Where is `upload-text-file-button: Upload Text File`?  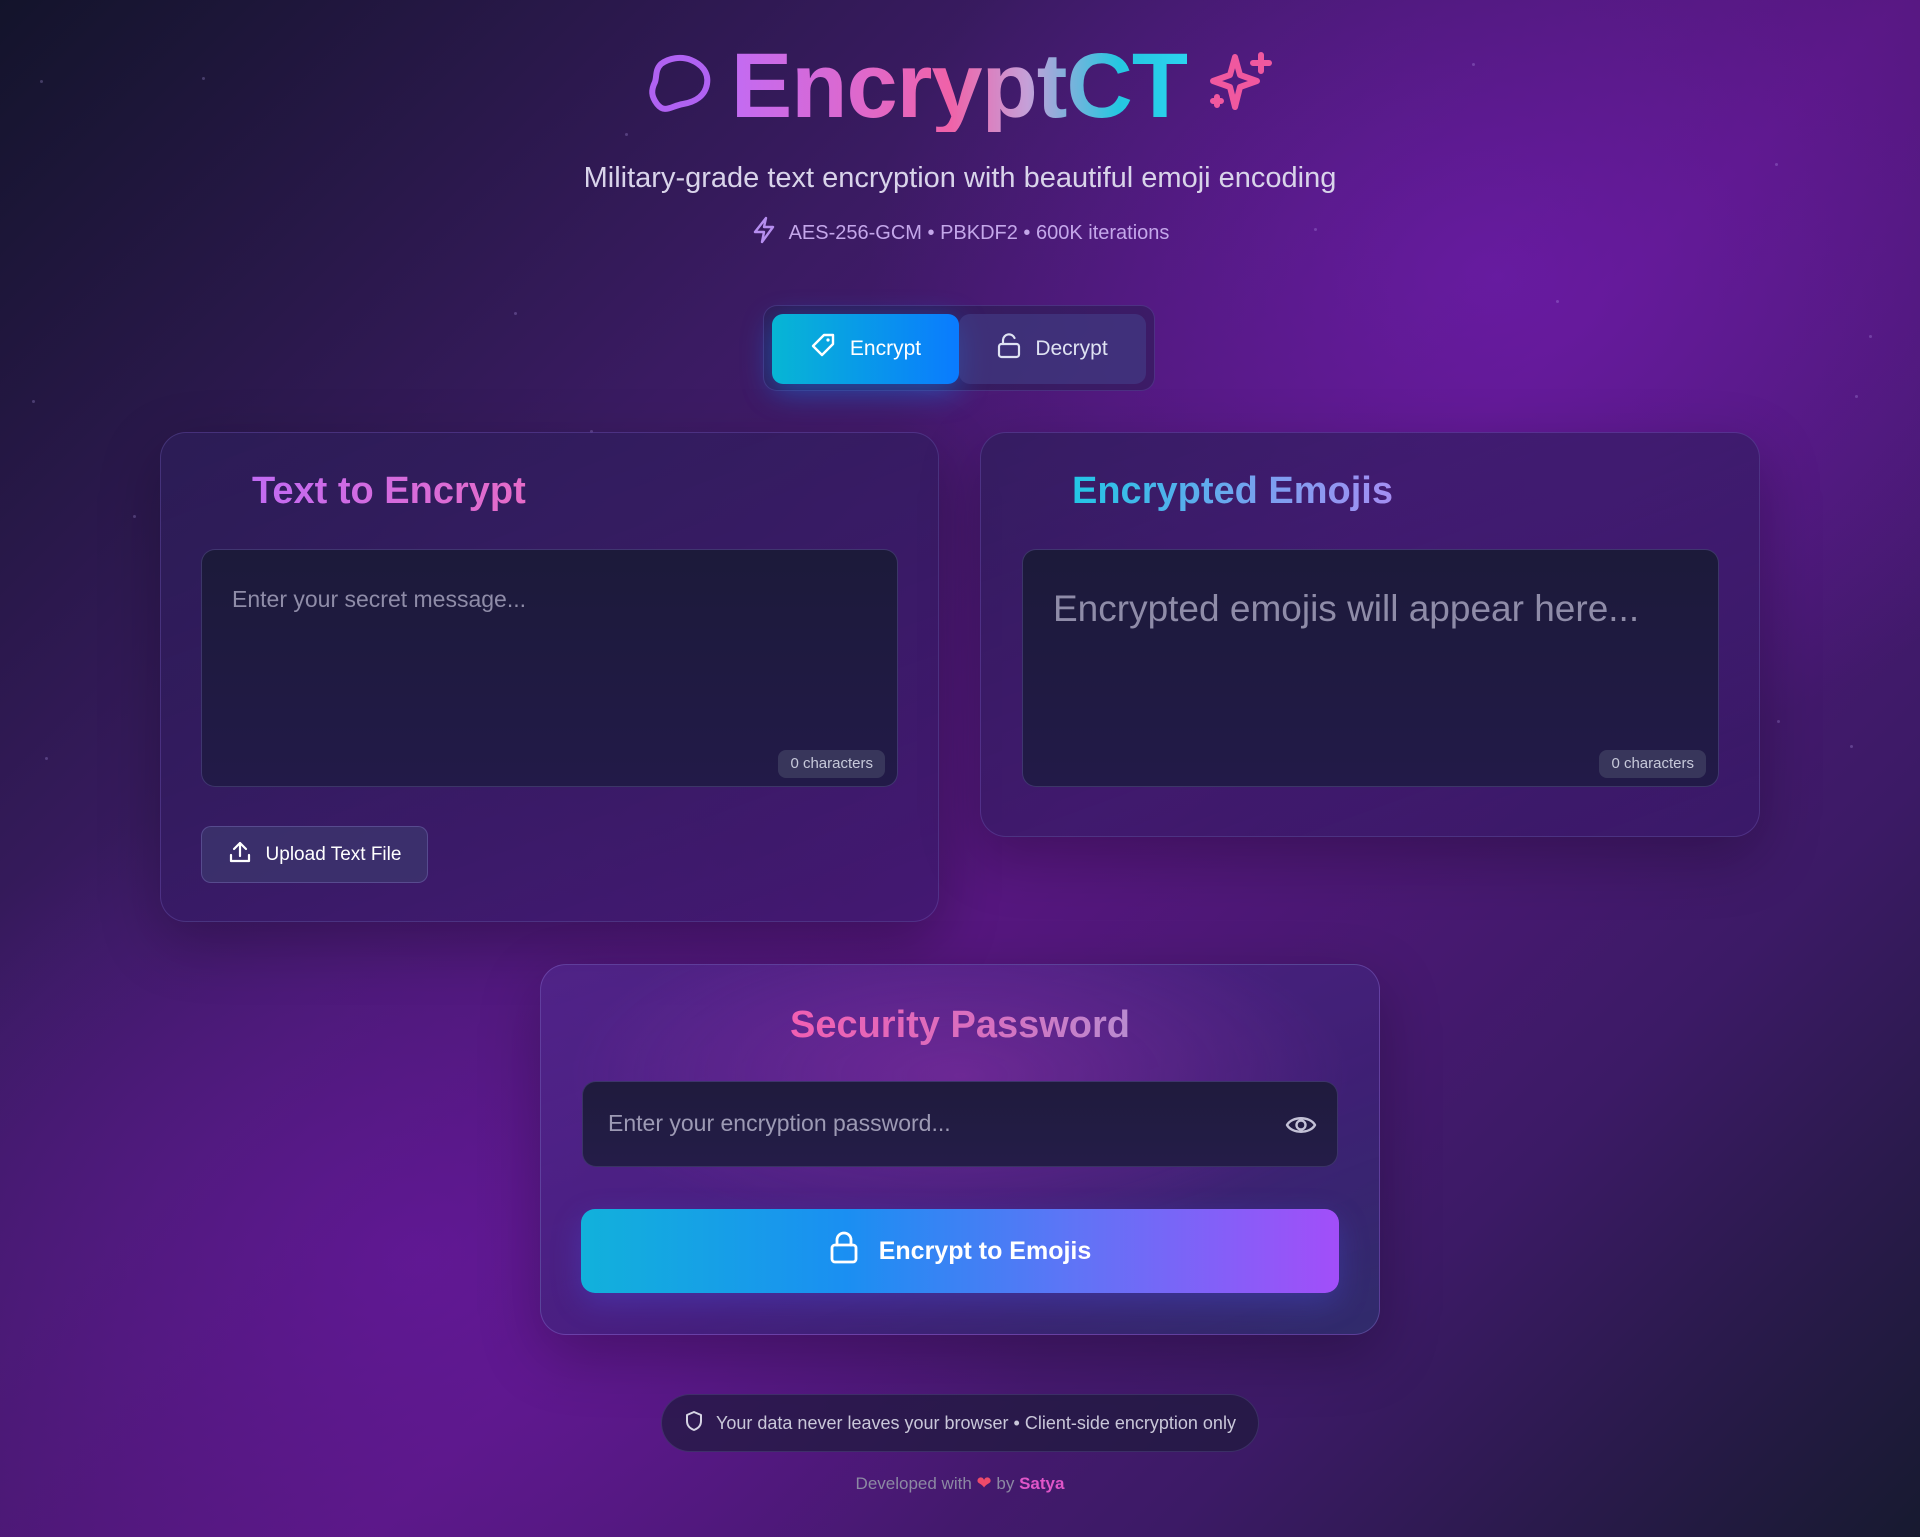 upload-text-file-button: Upload Text File is located at coordinates (314, 854).